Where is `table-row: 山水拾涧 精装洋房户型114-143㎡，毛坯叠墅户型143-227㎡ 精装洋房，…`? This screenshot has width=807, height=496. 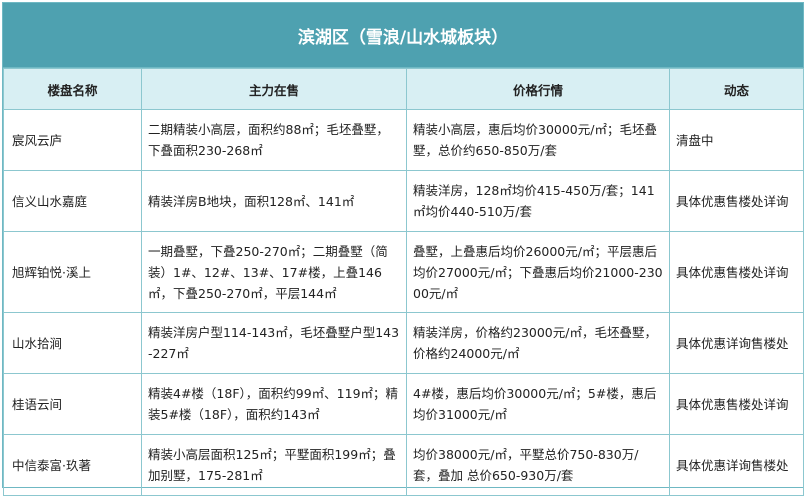
table-row: 山水拾涧 精装洋房户型114-143㎡，毛坯叠墅户型143-227㎡ 精装洋房，… is located at coordinates (403, 343).